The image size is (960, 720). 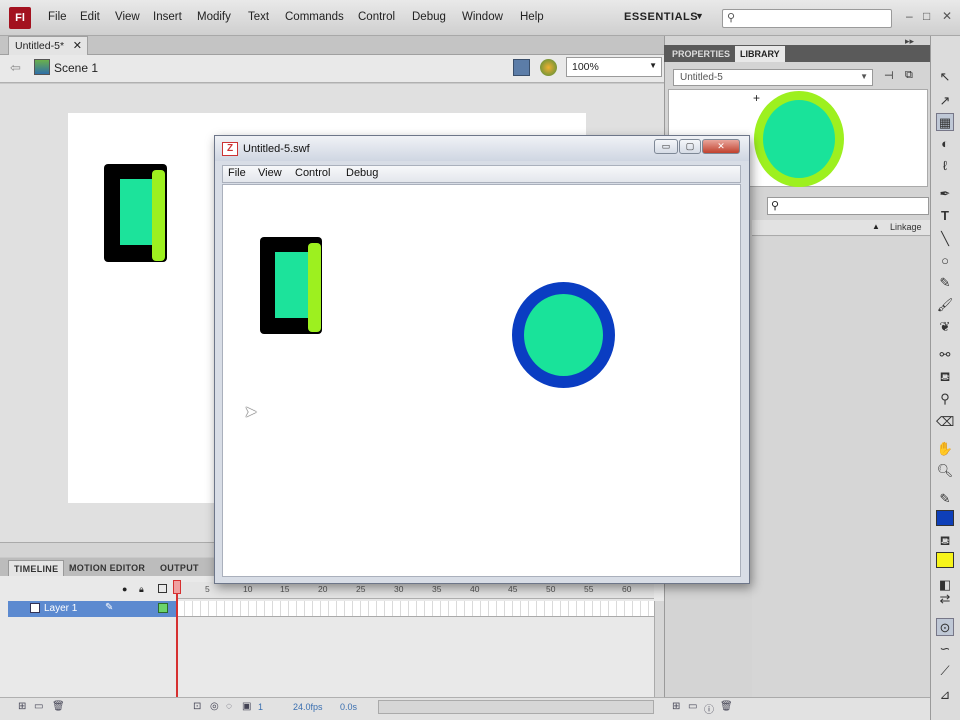 What do you see at coordinates (848, 206) in the screenshot?
I see `library-search-input: ⚲` at bounding box center [848, 206].